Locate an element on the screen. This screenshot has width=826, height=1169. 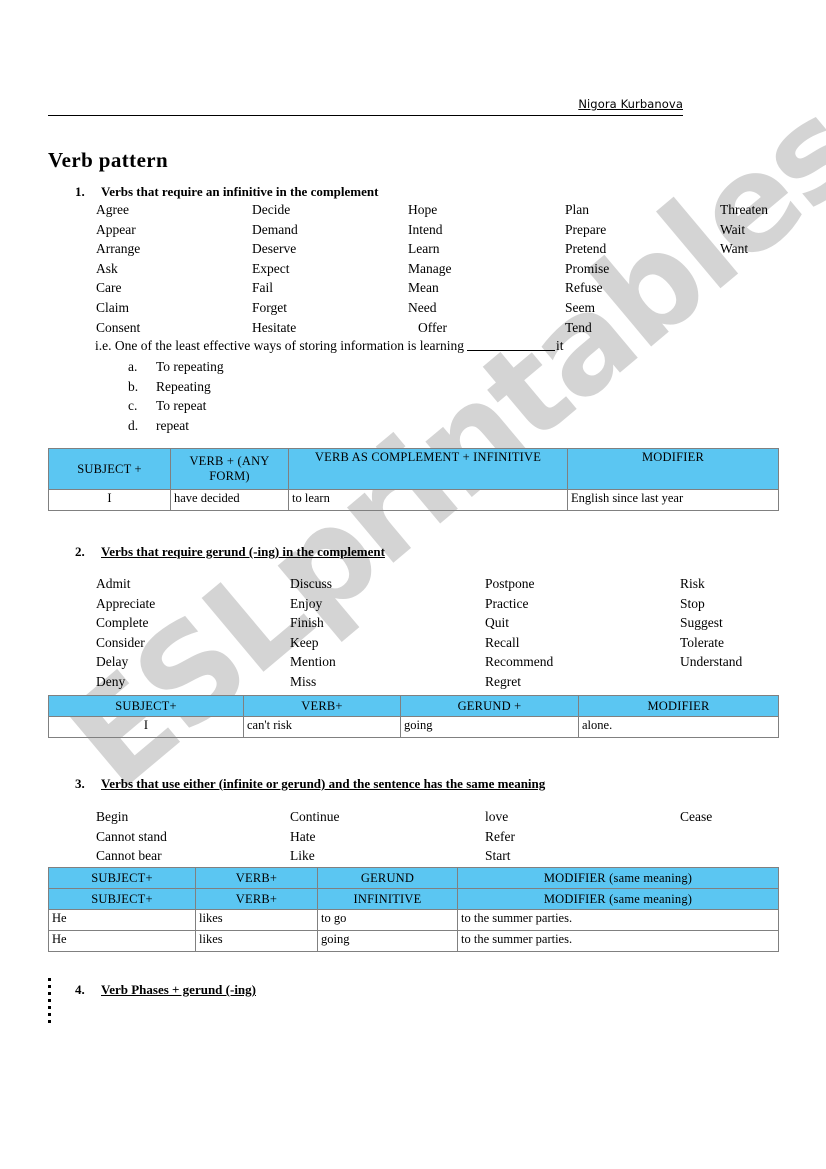
verb-item: Continue is located at coordinates (315, 816).